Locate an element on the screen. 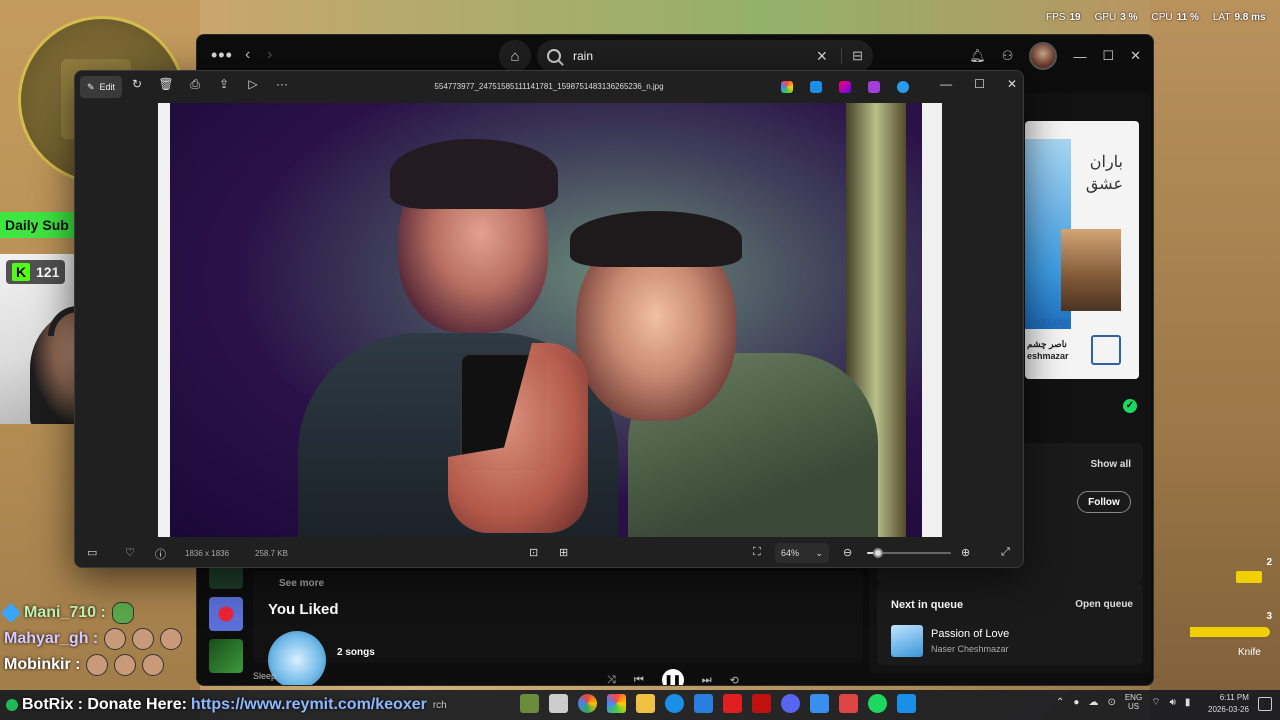 Image resolution: width=1280 pixels, height=720 pixels. taskbar-search-text: rch is located at coordinates (440, 705).